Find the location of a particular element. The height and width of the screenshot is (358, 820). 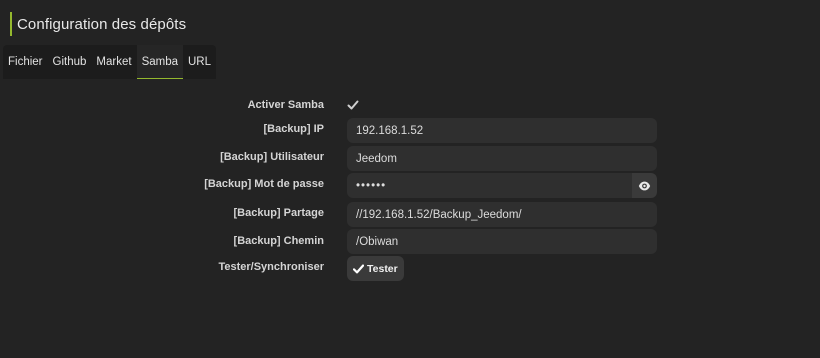

activer-samba-label: Activer Samba is located at coordinates (285, 105).